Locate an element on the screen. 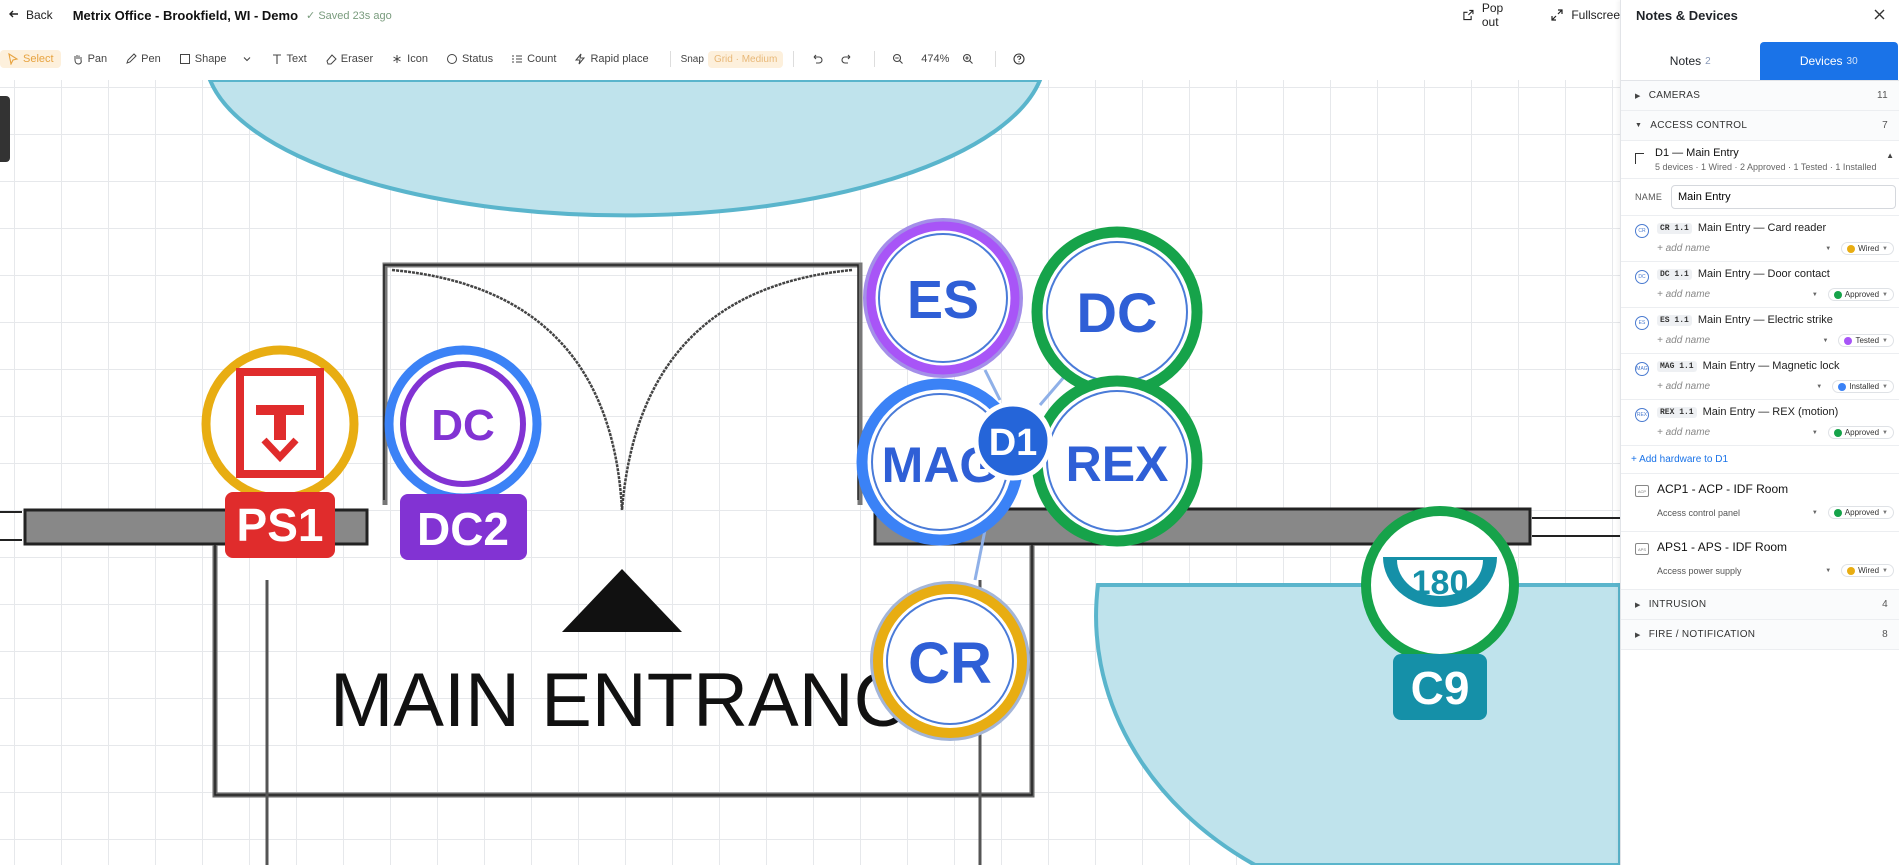 This screenshot has width=1899, height=865. zoom-in-button is located at coordinates (968, 59).